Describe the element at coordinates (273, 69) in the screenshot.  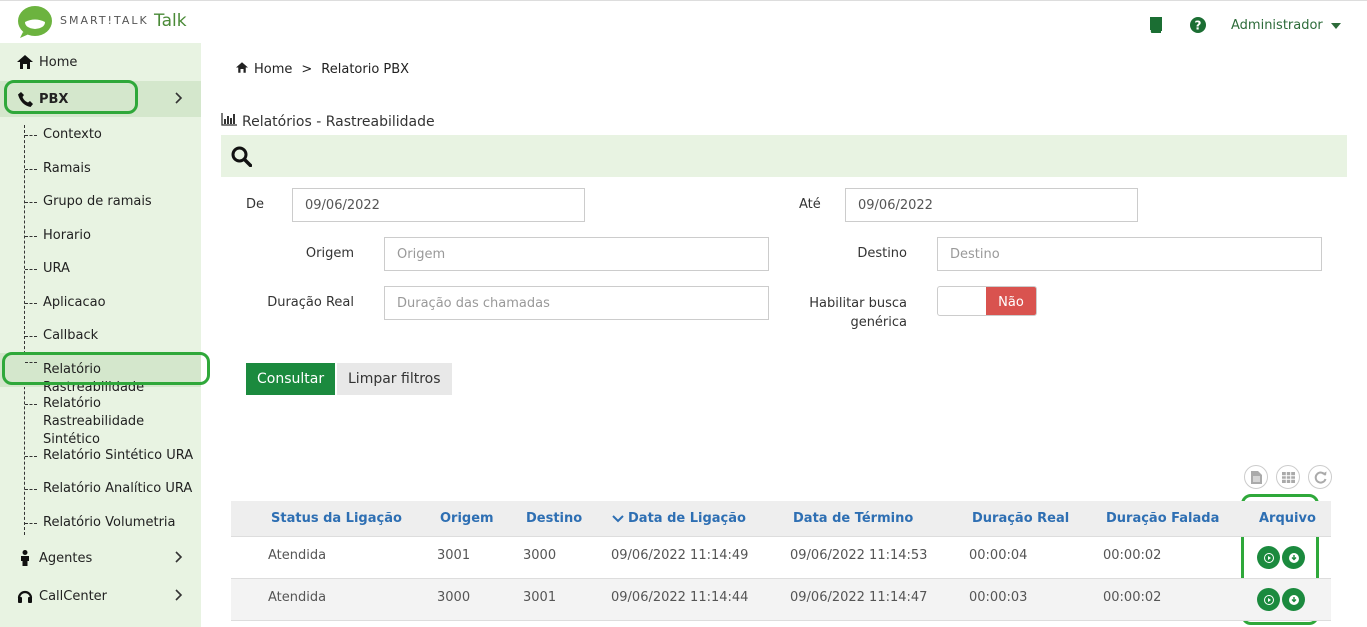
I see `breadcrumb-home: Home` at that location.